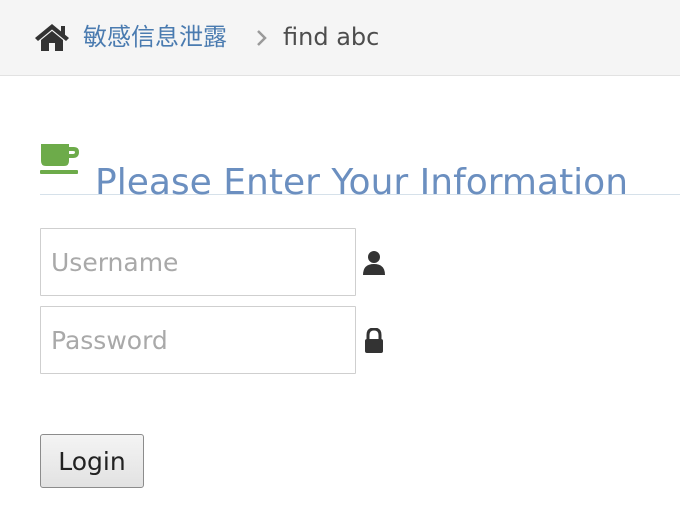 Image resolution: width=680 pixels, height=520 pixels. Describe the element at coordinates (331, 37) in the screenshot. I see `breadcrumb-current: find abc` at that location.